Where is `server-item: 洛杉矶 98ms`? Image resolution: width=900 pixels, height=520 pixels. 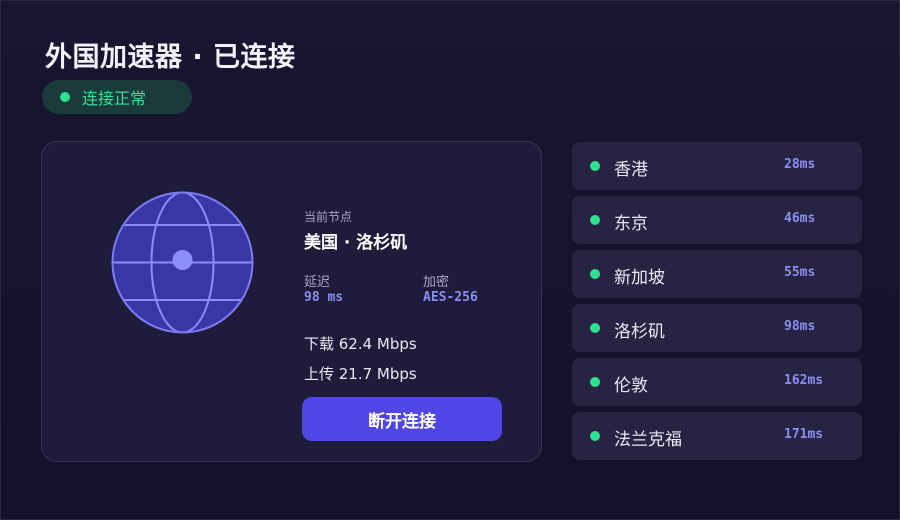 server-item: 洛杉矶 98ms is located at coordinates (717, 328).